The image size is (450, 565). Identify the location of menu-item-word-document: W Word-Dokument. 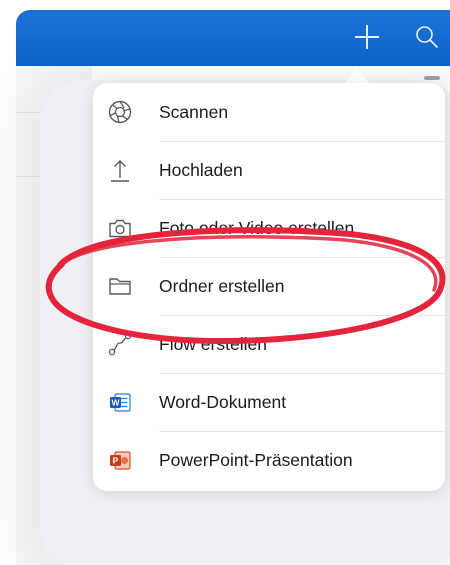
(269, 402).